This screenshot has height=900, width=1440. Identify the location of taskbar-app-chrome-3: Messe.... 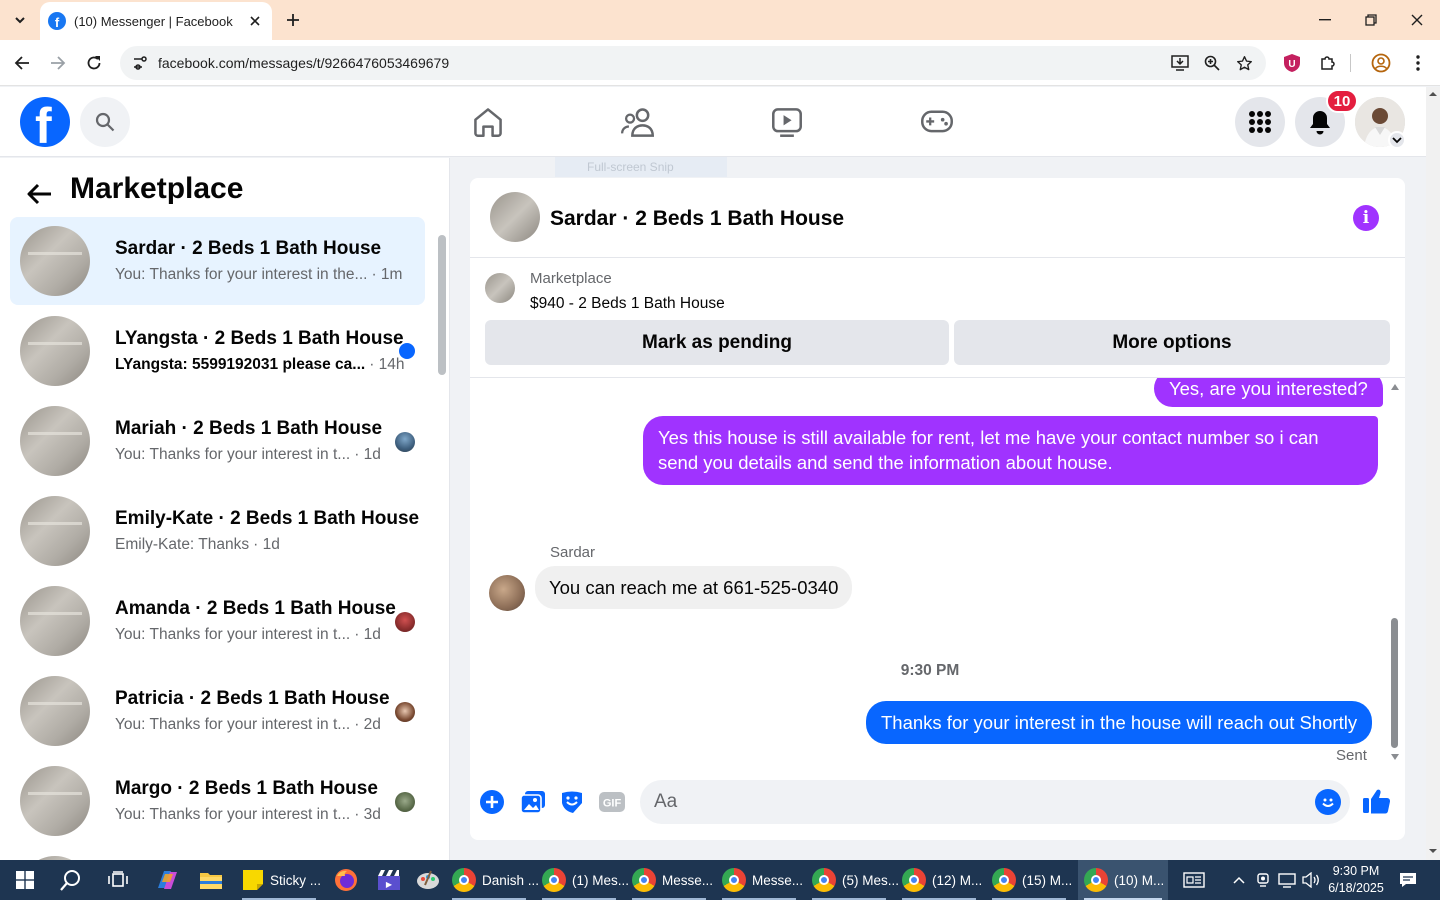
(759, 880).